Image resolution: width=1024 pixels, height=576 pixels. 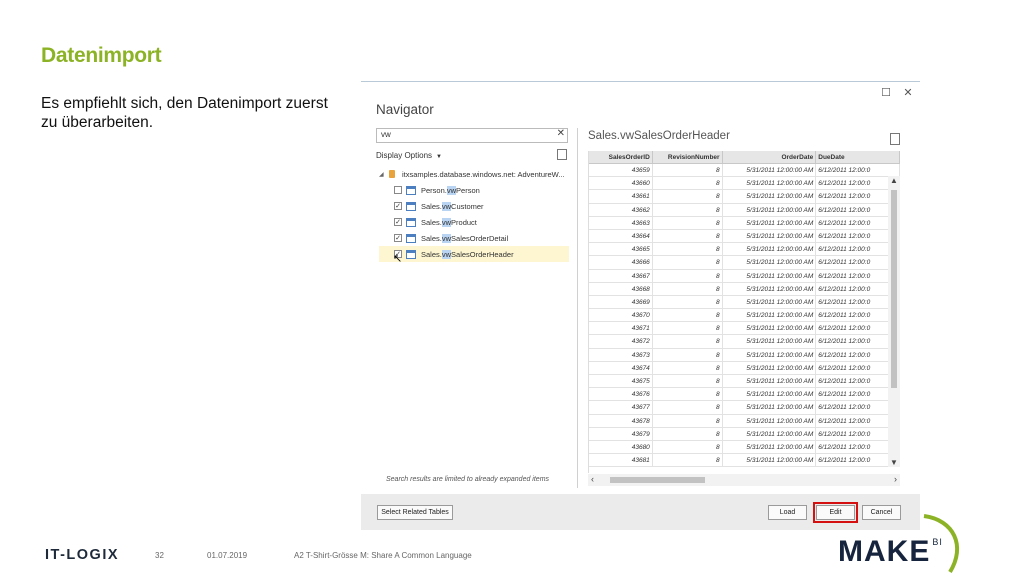 What do you see at coordinates (894, 462) in the screenshot?
I see `scroll-down-icon: ▼` at bounding box center [894, 462].